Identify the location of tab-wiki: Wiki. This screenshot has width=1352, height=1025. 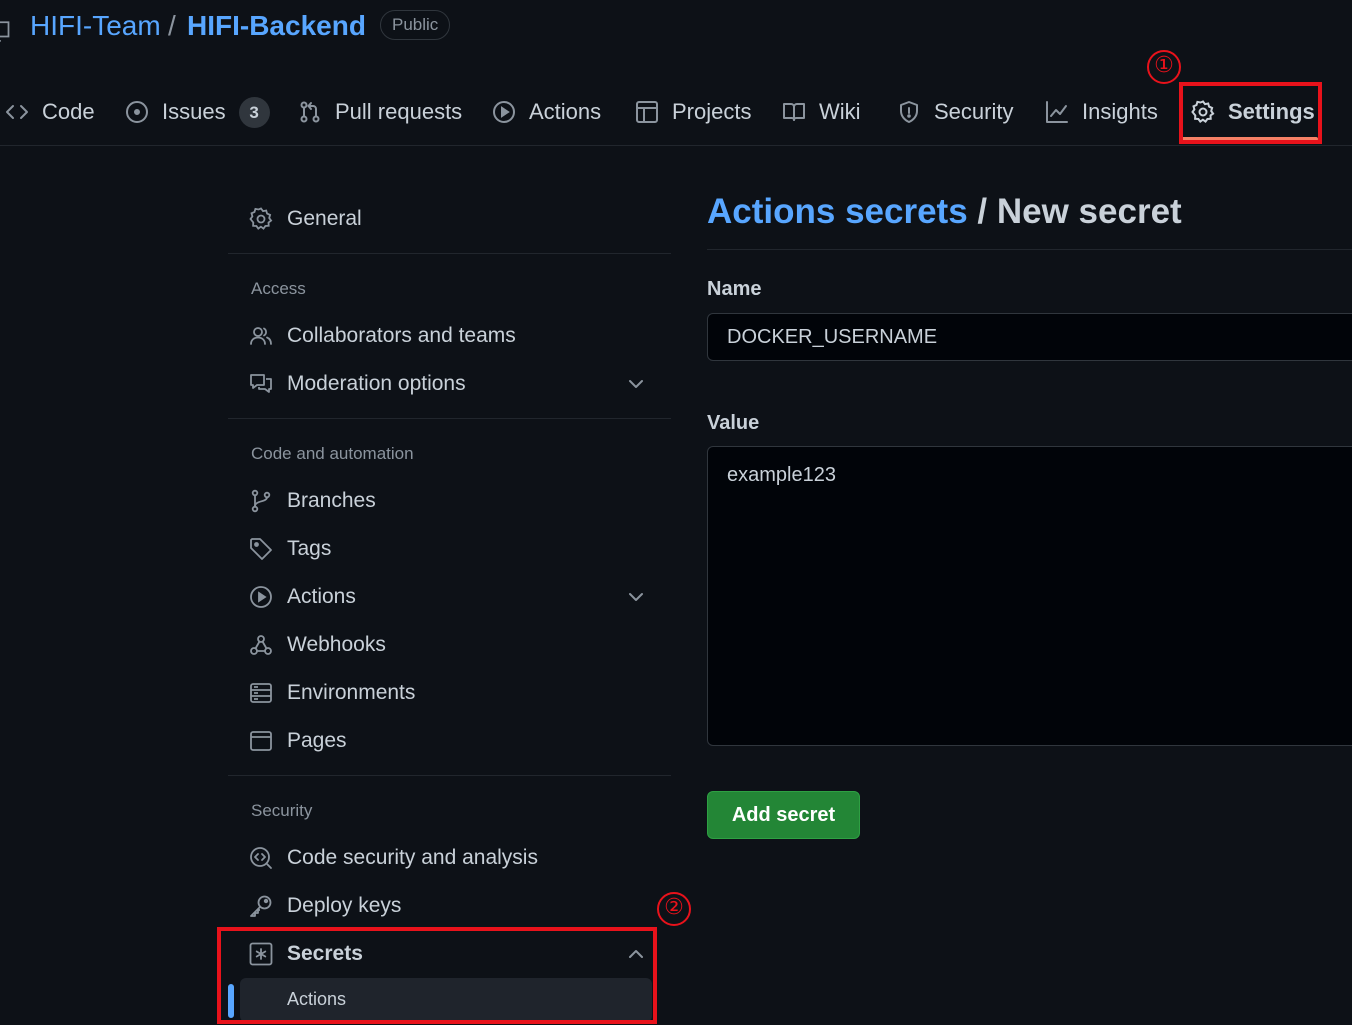
(821, 112).